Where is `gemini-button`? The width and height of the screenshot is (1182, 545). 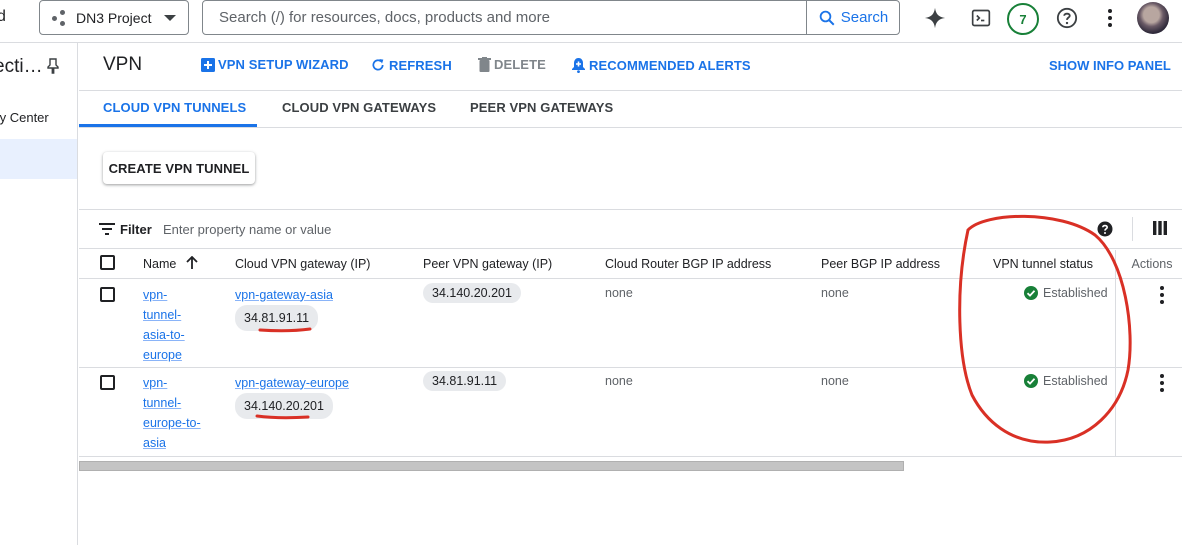
gemini-button is located at coordinates (935, 18).